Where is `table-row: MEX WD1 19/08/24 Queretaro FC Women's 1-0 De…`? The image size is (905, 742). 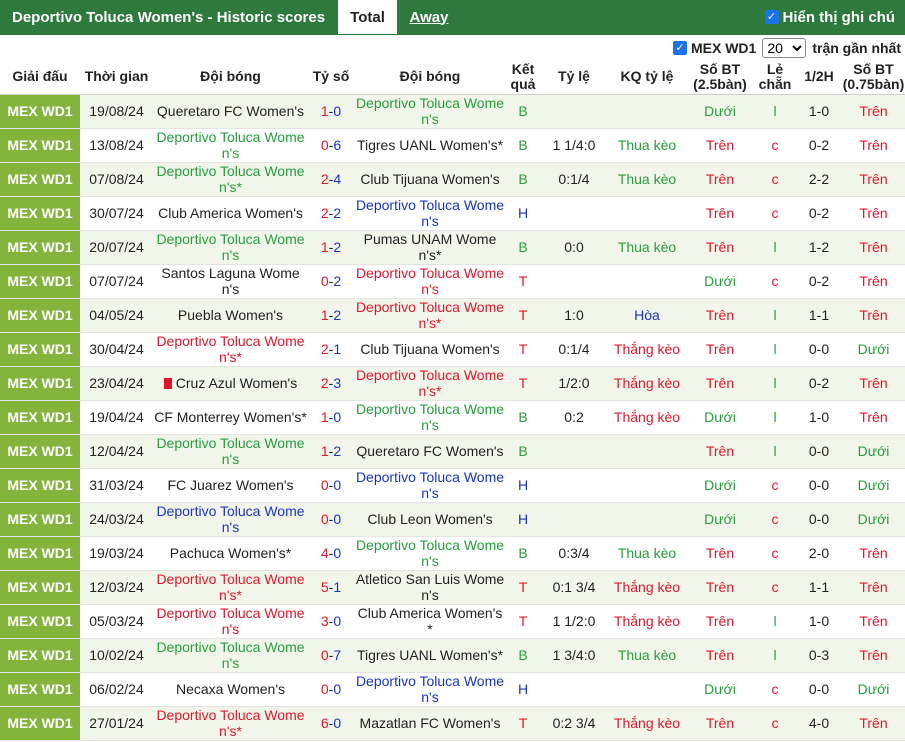
table-row: MEX WD1 19/08/24 Queretaro FC Women's 1-0 De… is located at coordinates (452, 111).